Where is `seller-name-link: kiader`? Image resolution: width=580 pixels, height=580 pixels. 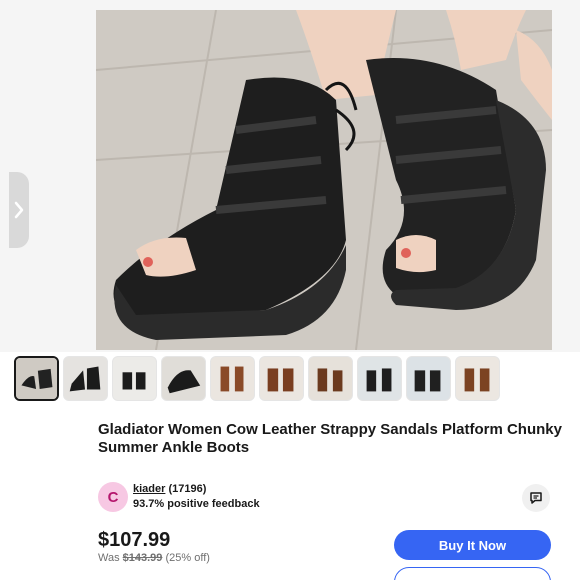
seller-name-link: kiader is located at coordinates (149, 489).